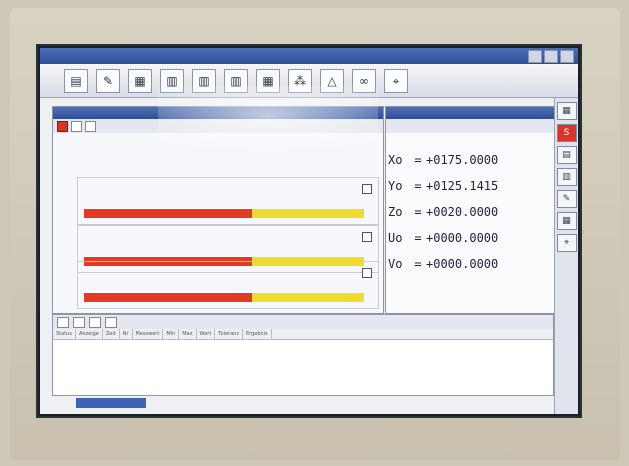  What do you see at coordinates (462, 160) in the screenshot?
I see `coord-value: +0175.0000` at bounding box center [462, 160].